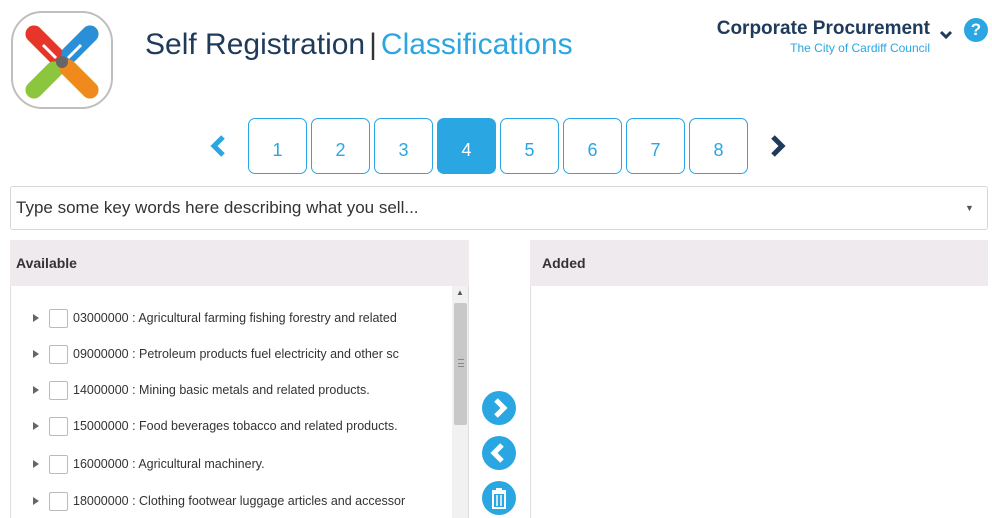 This screenshot has height=518, width=992. I want to click on step-3: 3, so click(403, 146).